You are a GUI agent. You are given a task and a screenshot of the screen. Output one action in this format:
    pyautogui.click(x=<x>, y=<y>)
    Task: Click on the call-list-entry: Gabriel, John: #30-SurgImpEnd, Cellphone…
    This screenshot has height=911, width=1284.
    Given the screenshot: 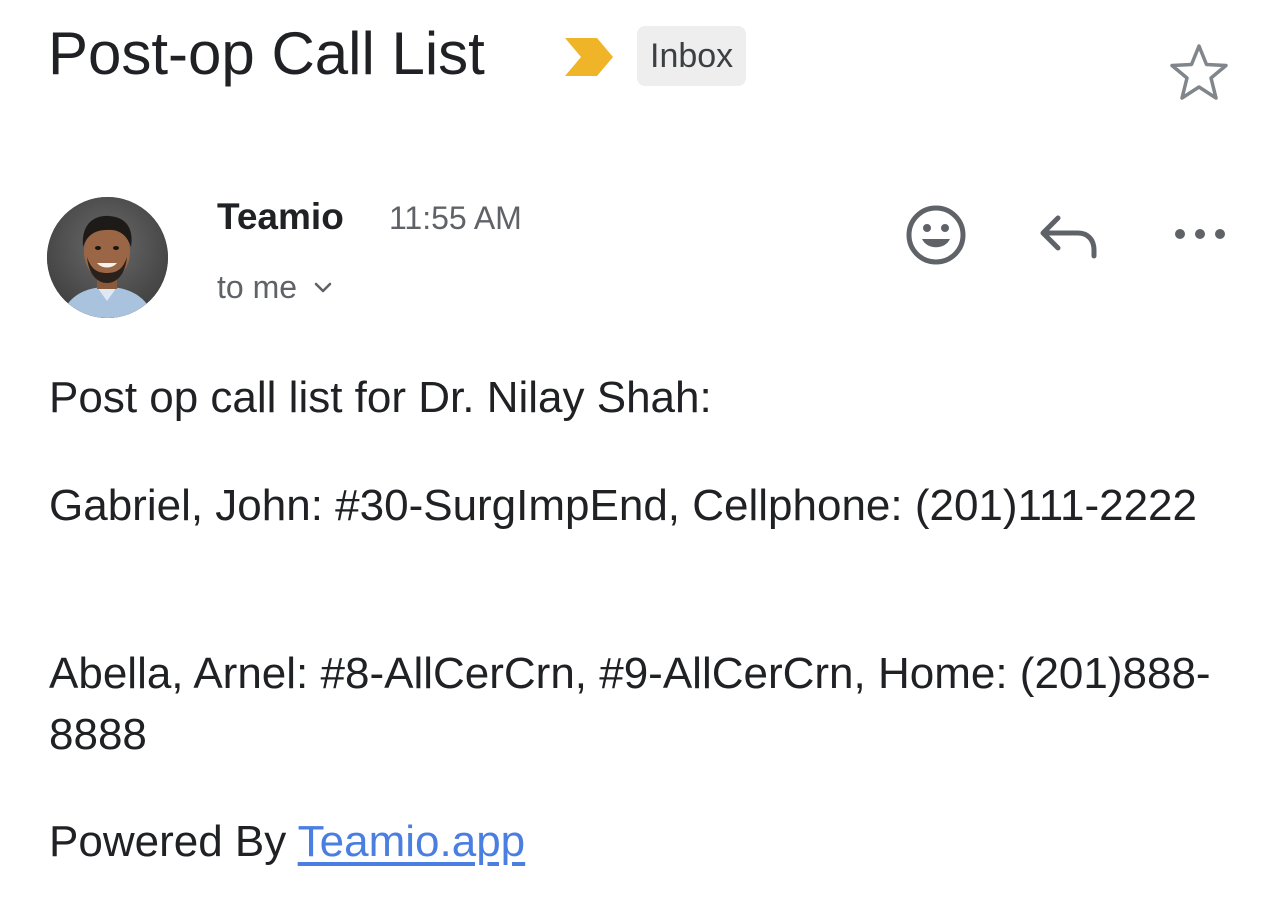 What is the action you would take?
    pyautogui.click(x=623, y=505)
    